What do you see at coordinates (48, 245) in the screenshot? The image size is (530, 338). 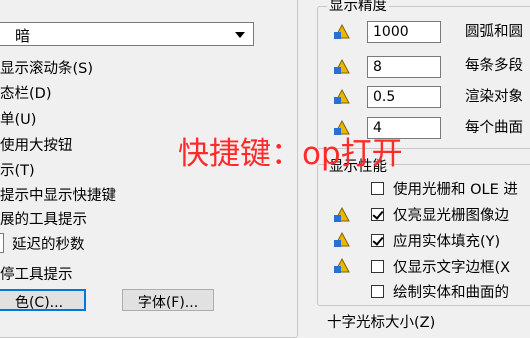 I see `delay-seconds-label: 延迟的秒数` at bounding box center [48, 245].